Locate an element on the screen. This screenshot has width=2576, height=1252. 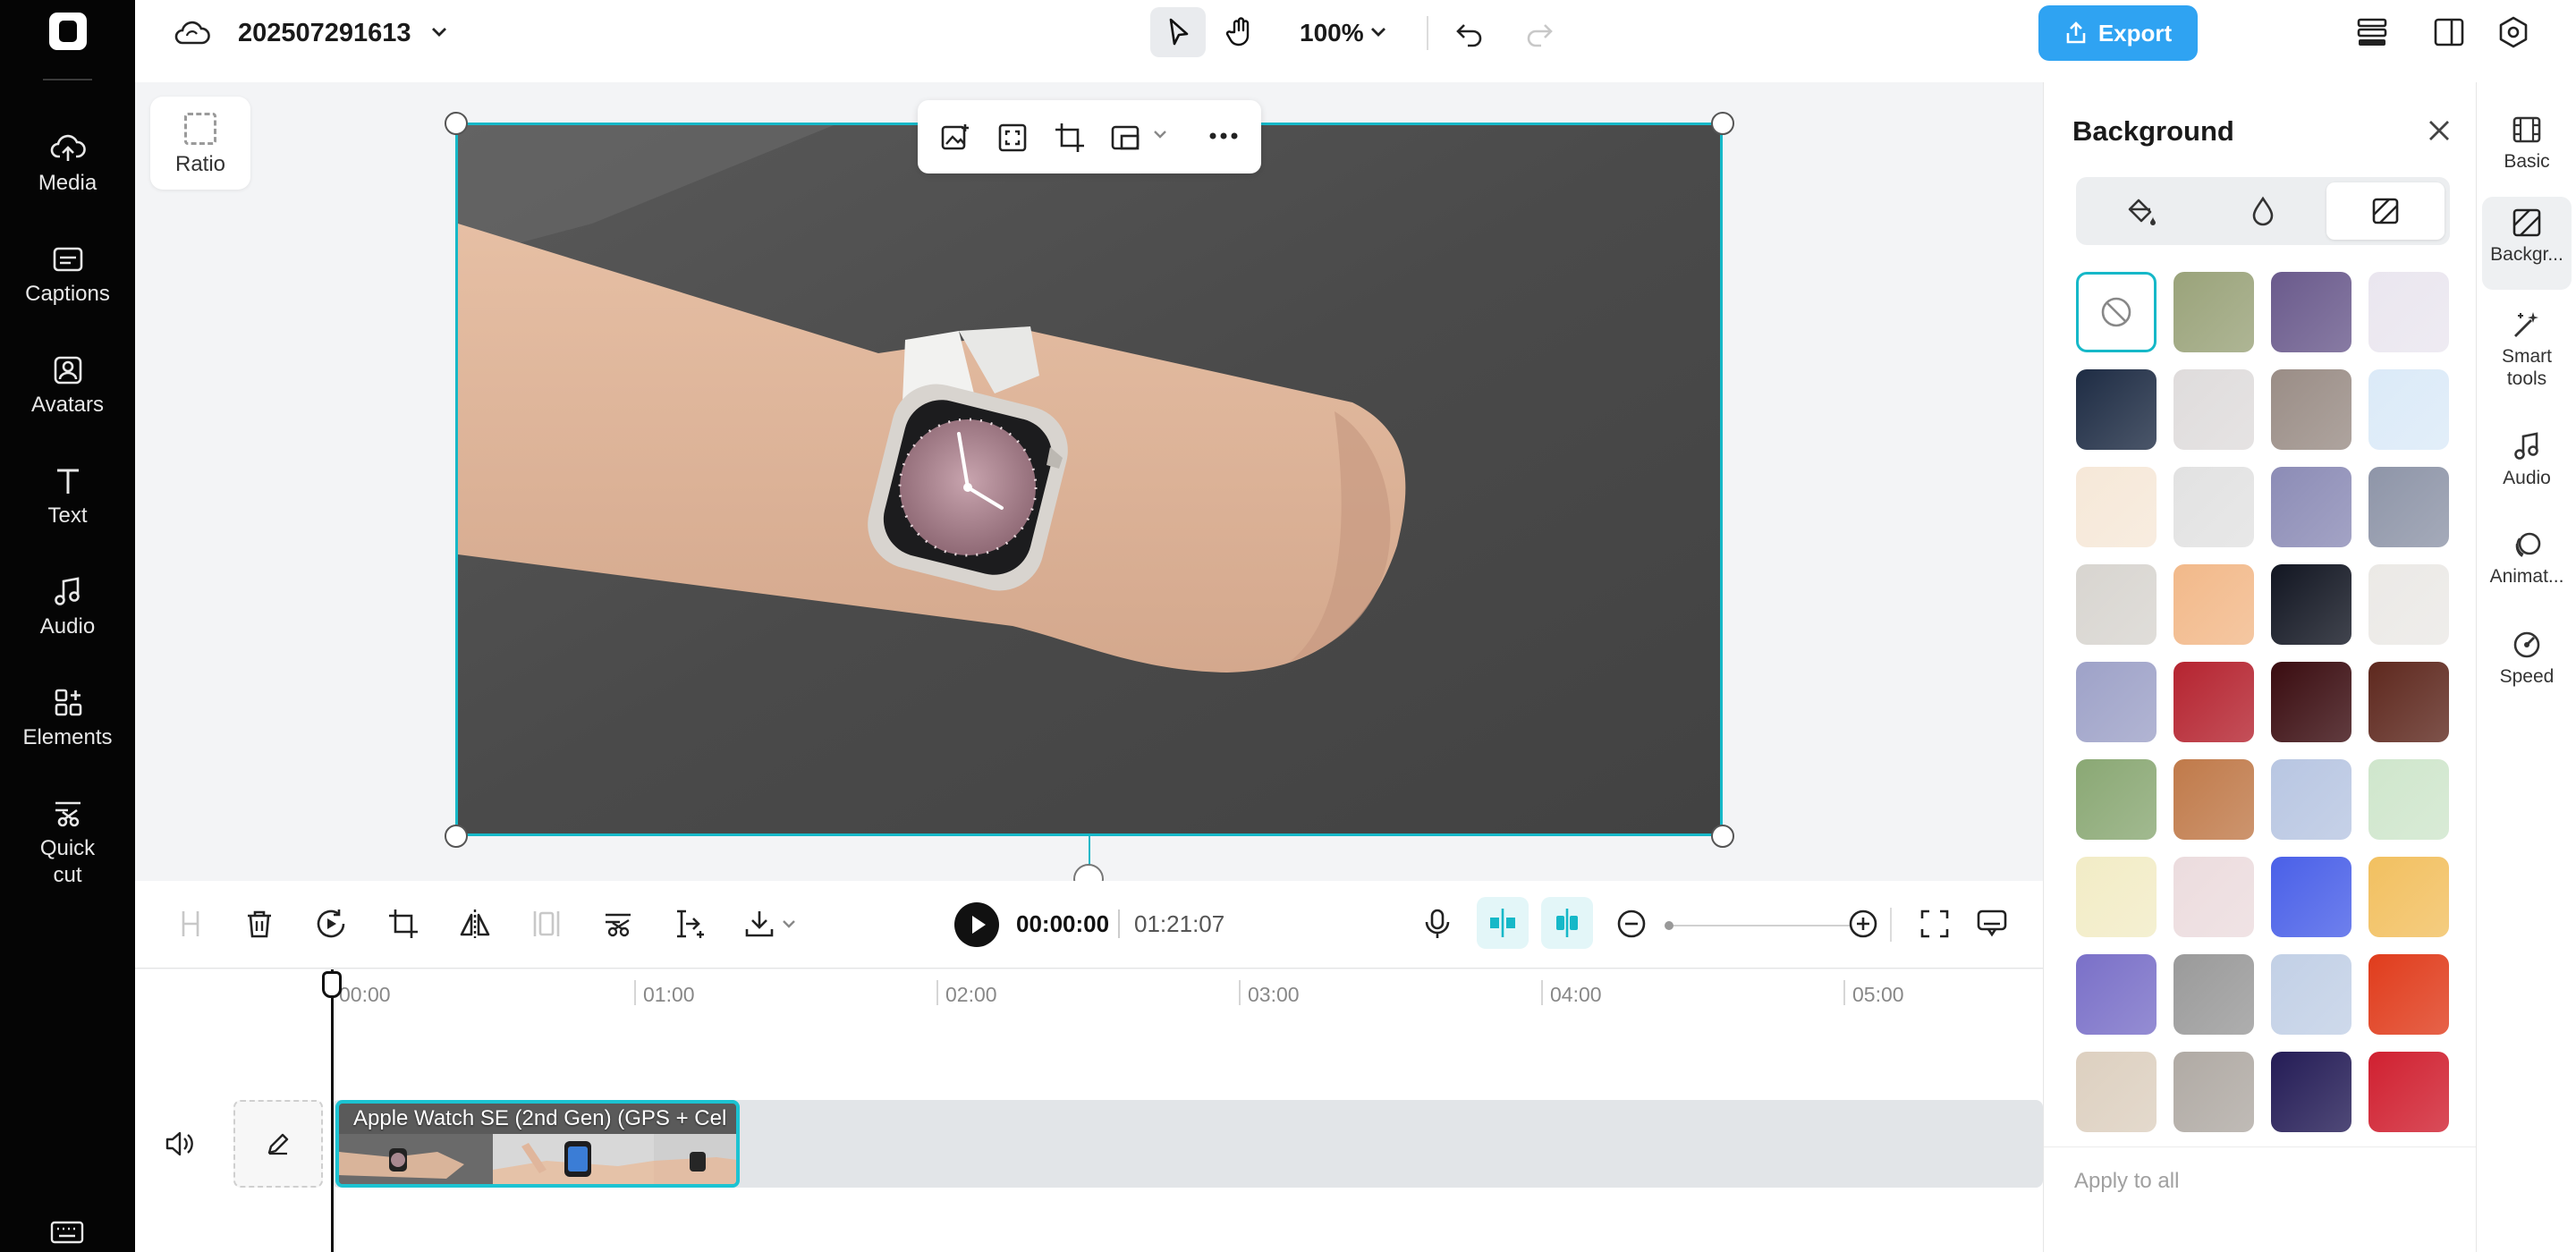
comment-icon is located at coordinates (1992, 924).